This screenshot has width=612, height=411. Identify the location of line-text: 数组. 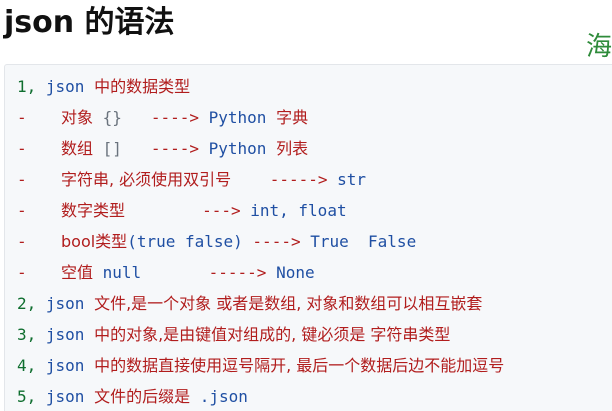
(77, 148).